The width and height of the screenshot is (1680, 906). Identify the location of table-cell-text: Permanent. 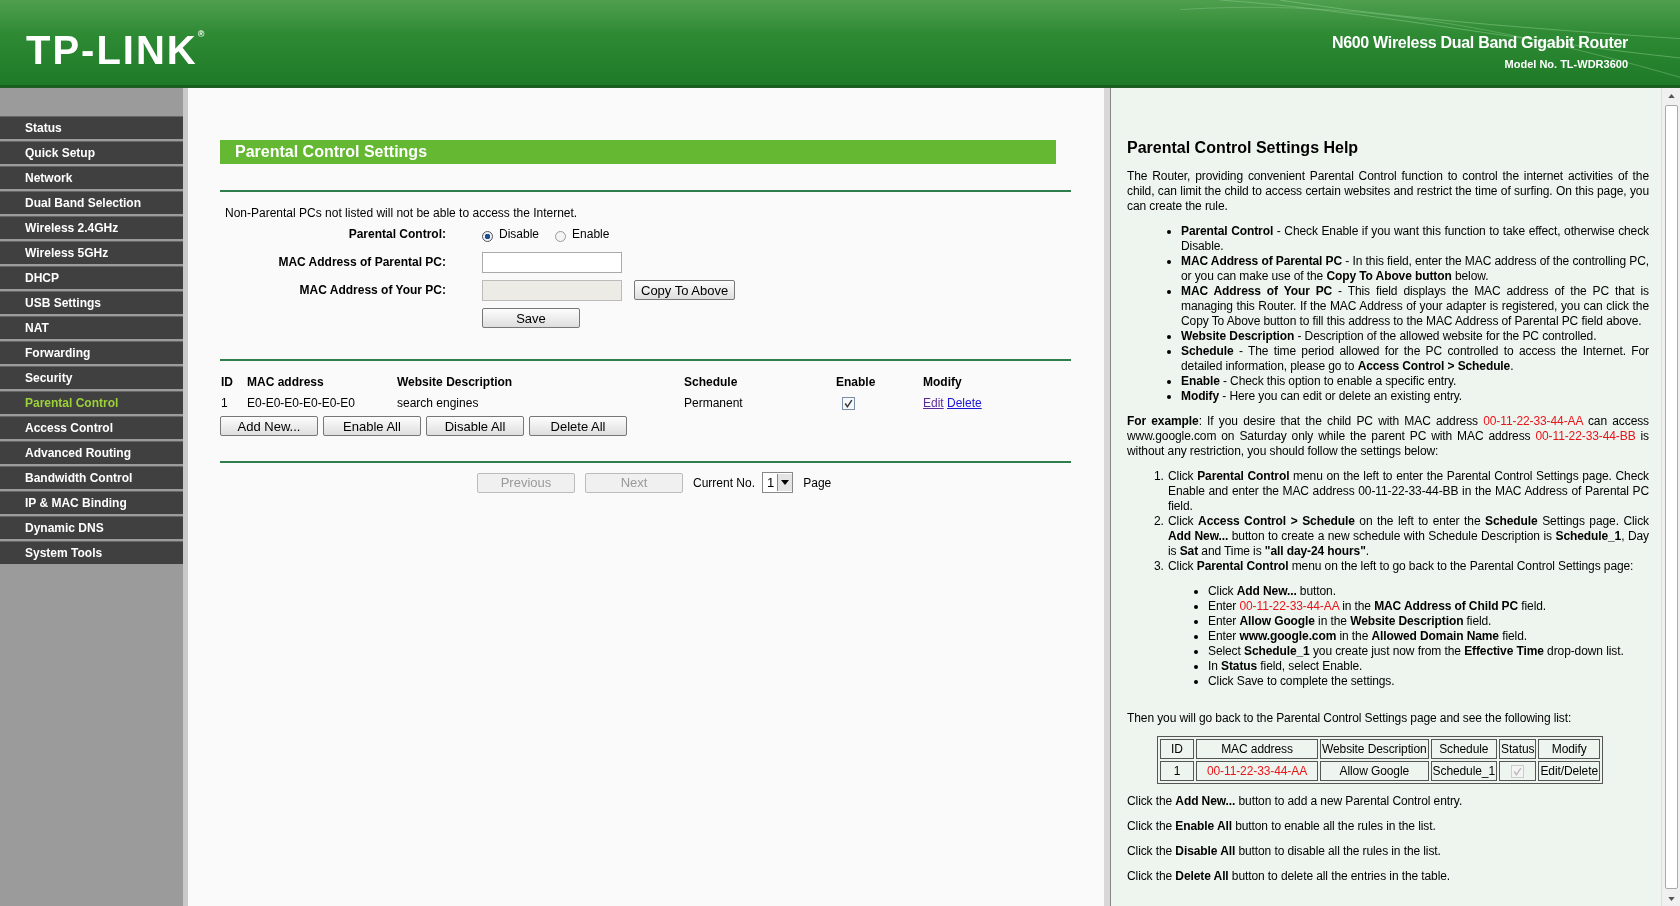
(713, 403).